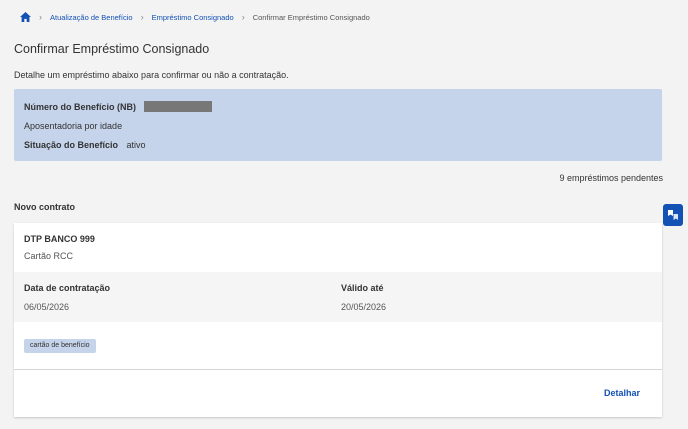 Image resolution: width=688 pixels, height=429 pixels. I want to click on card-divider, so click(338, 369).